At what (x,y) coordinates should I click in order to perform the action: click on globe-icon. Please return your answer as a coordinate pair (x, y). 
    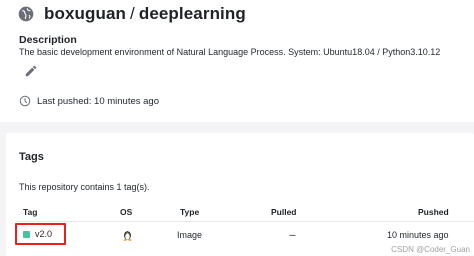
    Looking at the image, I should click on (26, 14).